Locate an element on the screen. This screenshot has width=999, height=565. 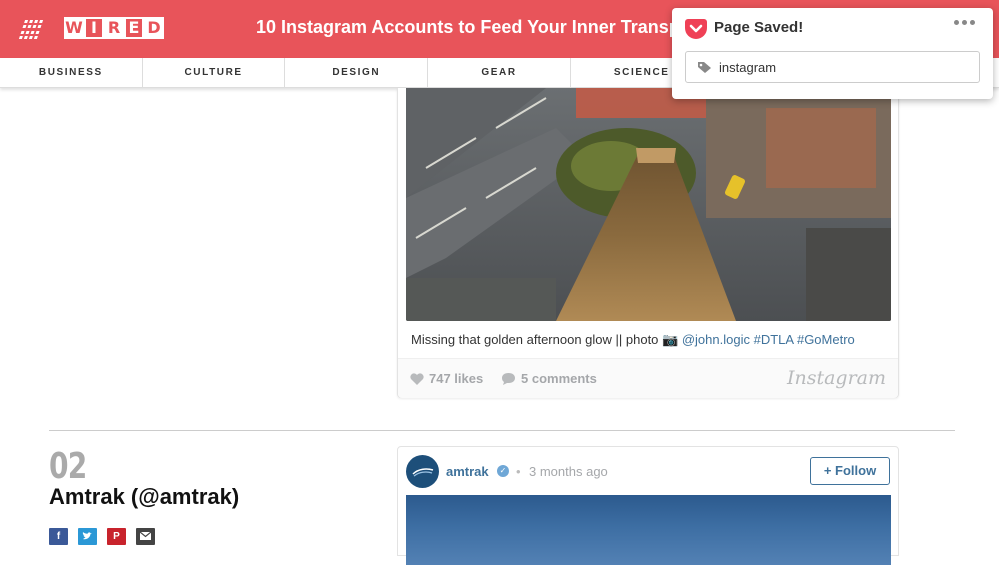
nav-item-culture: CULTURE is located at coordinates (214, 73).